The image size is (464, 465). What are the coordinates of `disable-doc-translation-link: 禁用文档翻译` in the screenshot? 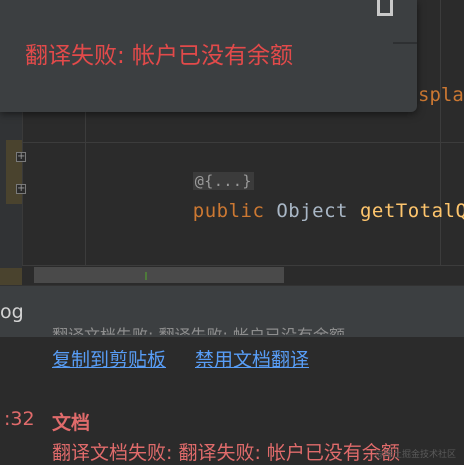 It's located at (252, 358).